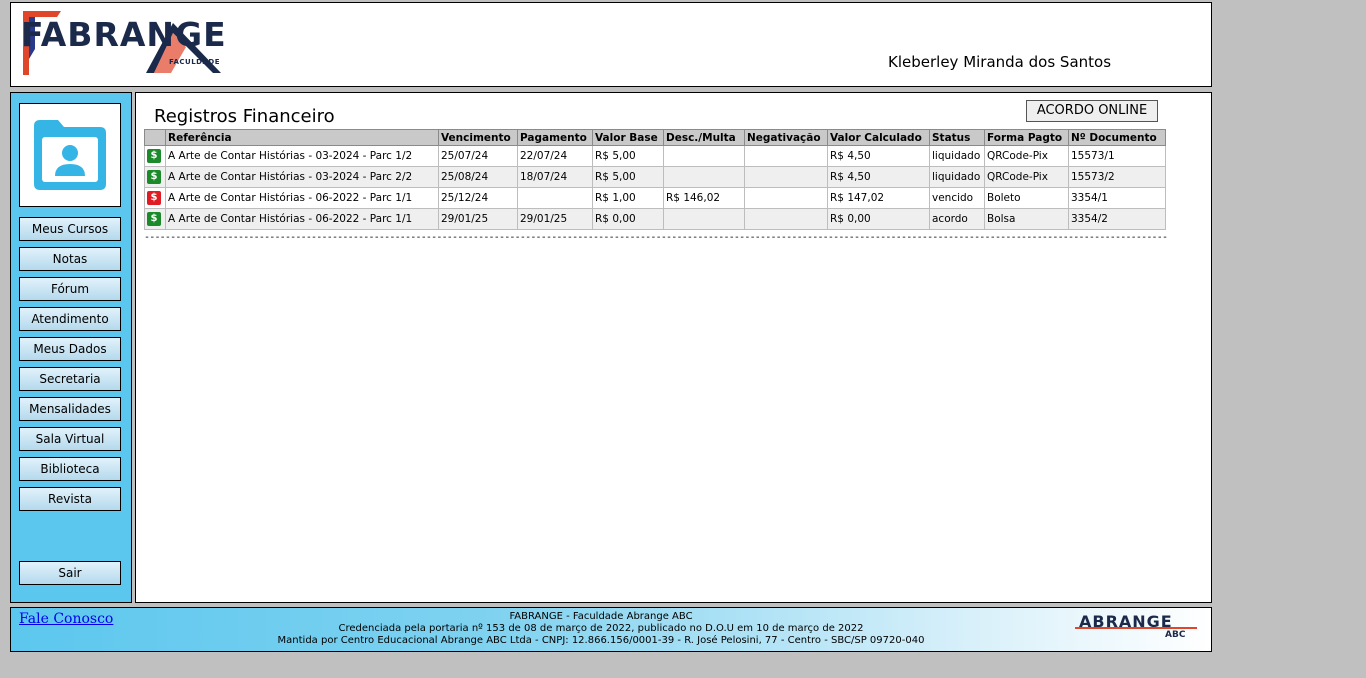 The height and width of the screenshot is (678, 1366). What do you see at coordinates (878, 198) in the screenshot?
I see `cell-valor-calculado: R$ 147,02` at bounding box center [878, 198].